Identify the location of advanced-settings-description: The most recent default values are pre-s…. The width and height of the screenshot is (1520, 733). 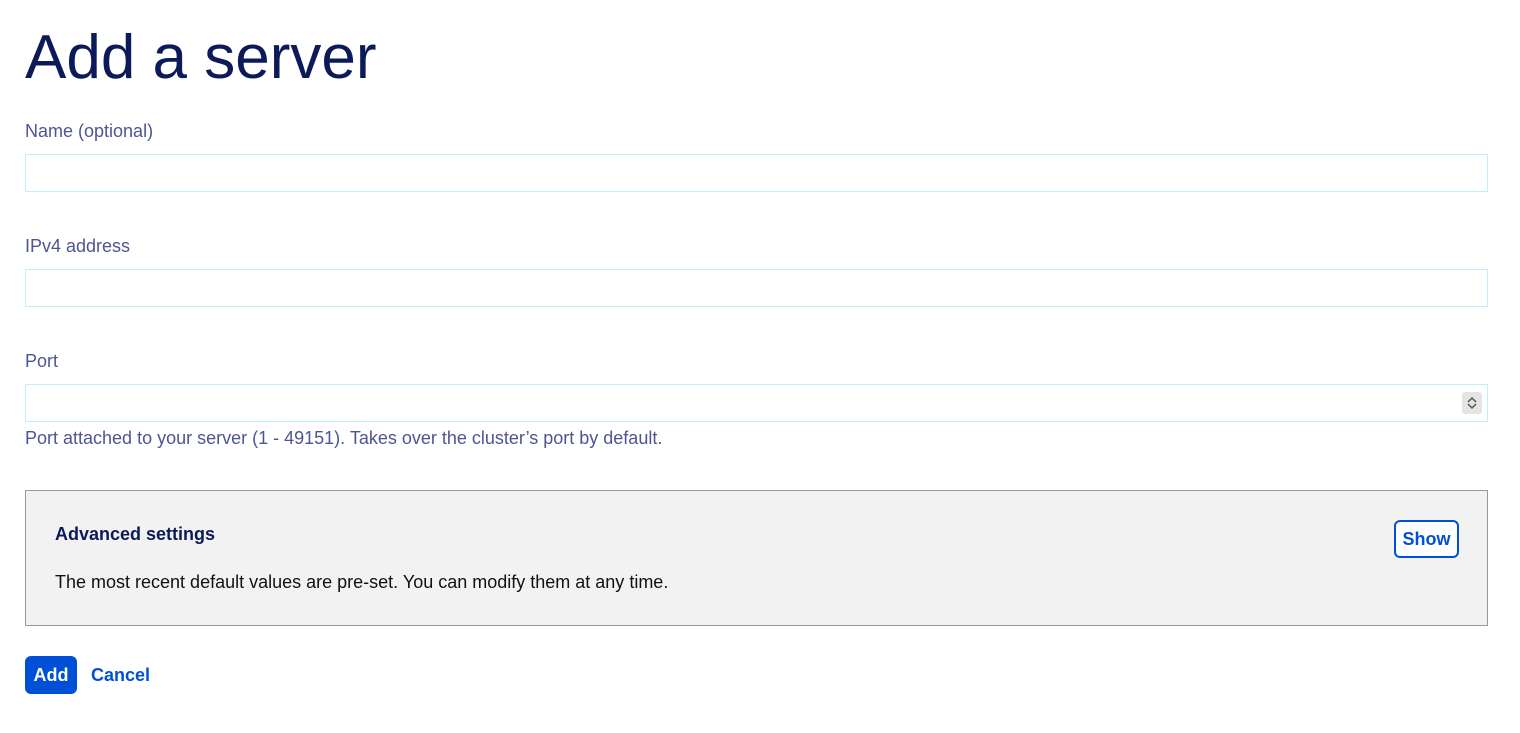
(362, 582).